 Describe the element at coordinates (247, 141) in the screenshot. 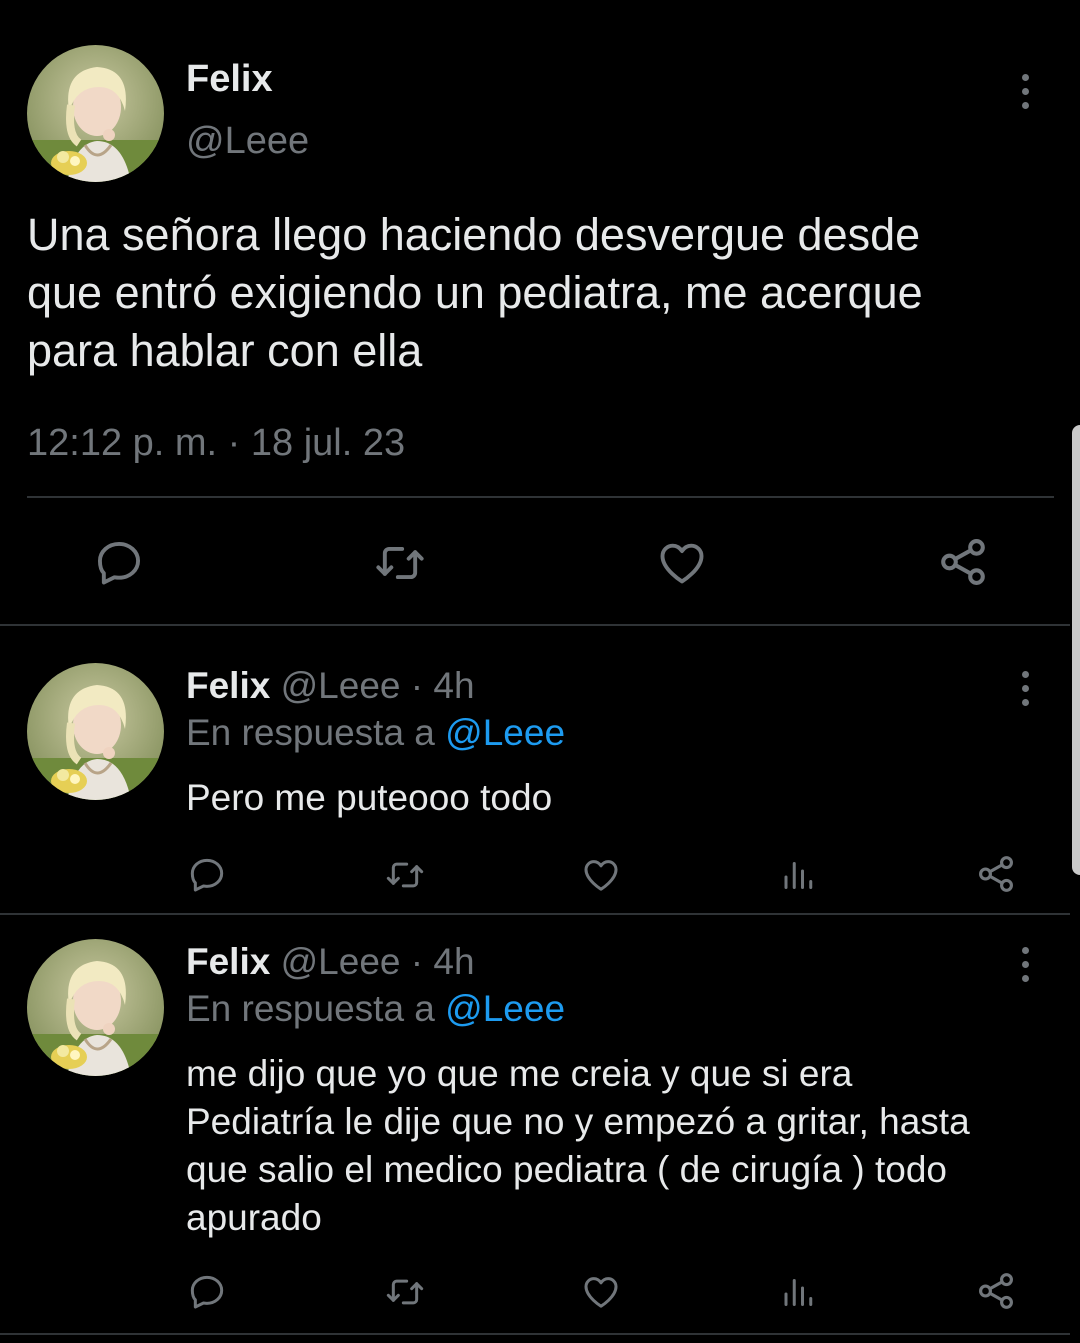

I see `author-handle: @Leee` at that location.